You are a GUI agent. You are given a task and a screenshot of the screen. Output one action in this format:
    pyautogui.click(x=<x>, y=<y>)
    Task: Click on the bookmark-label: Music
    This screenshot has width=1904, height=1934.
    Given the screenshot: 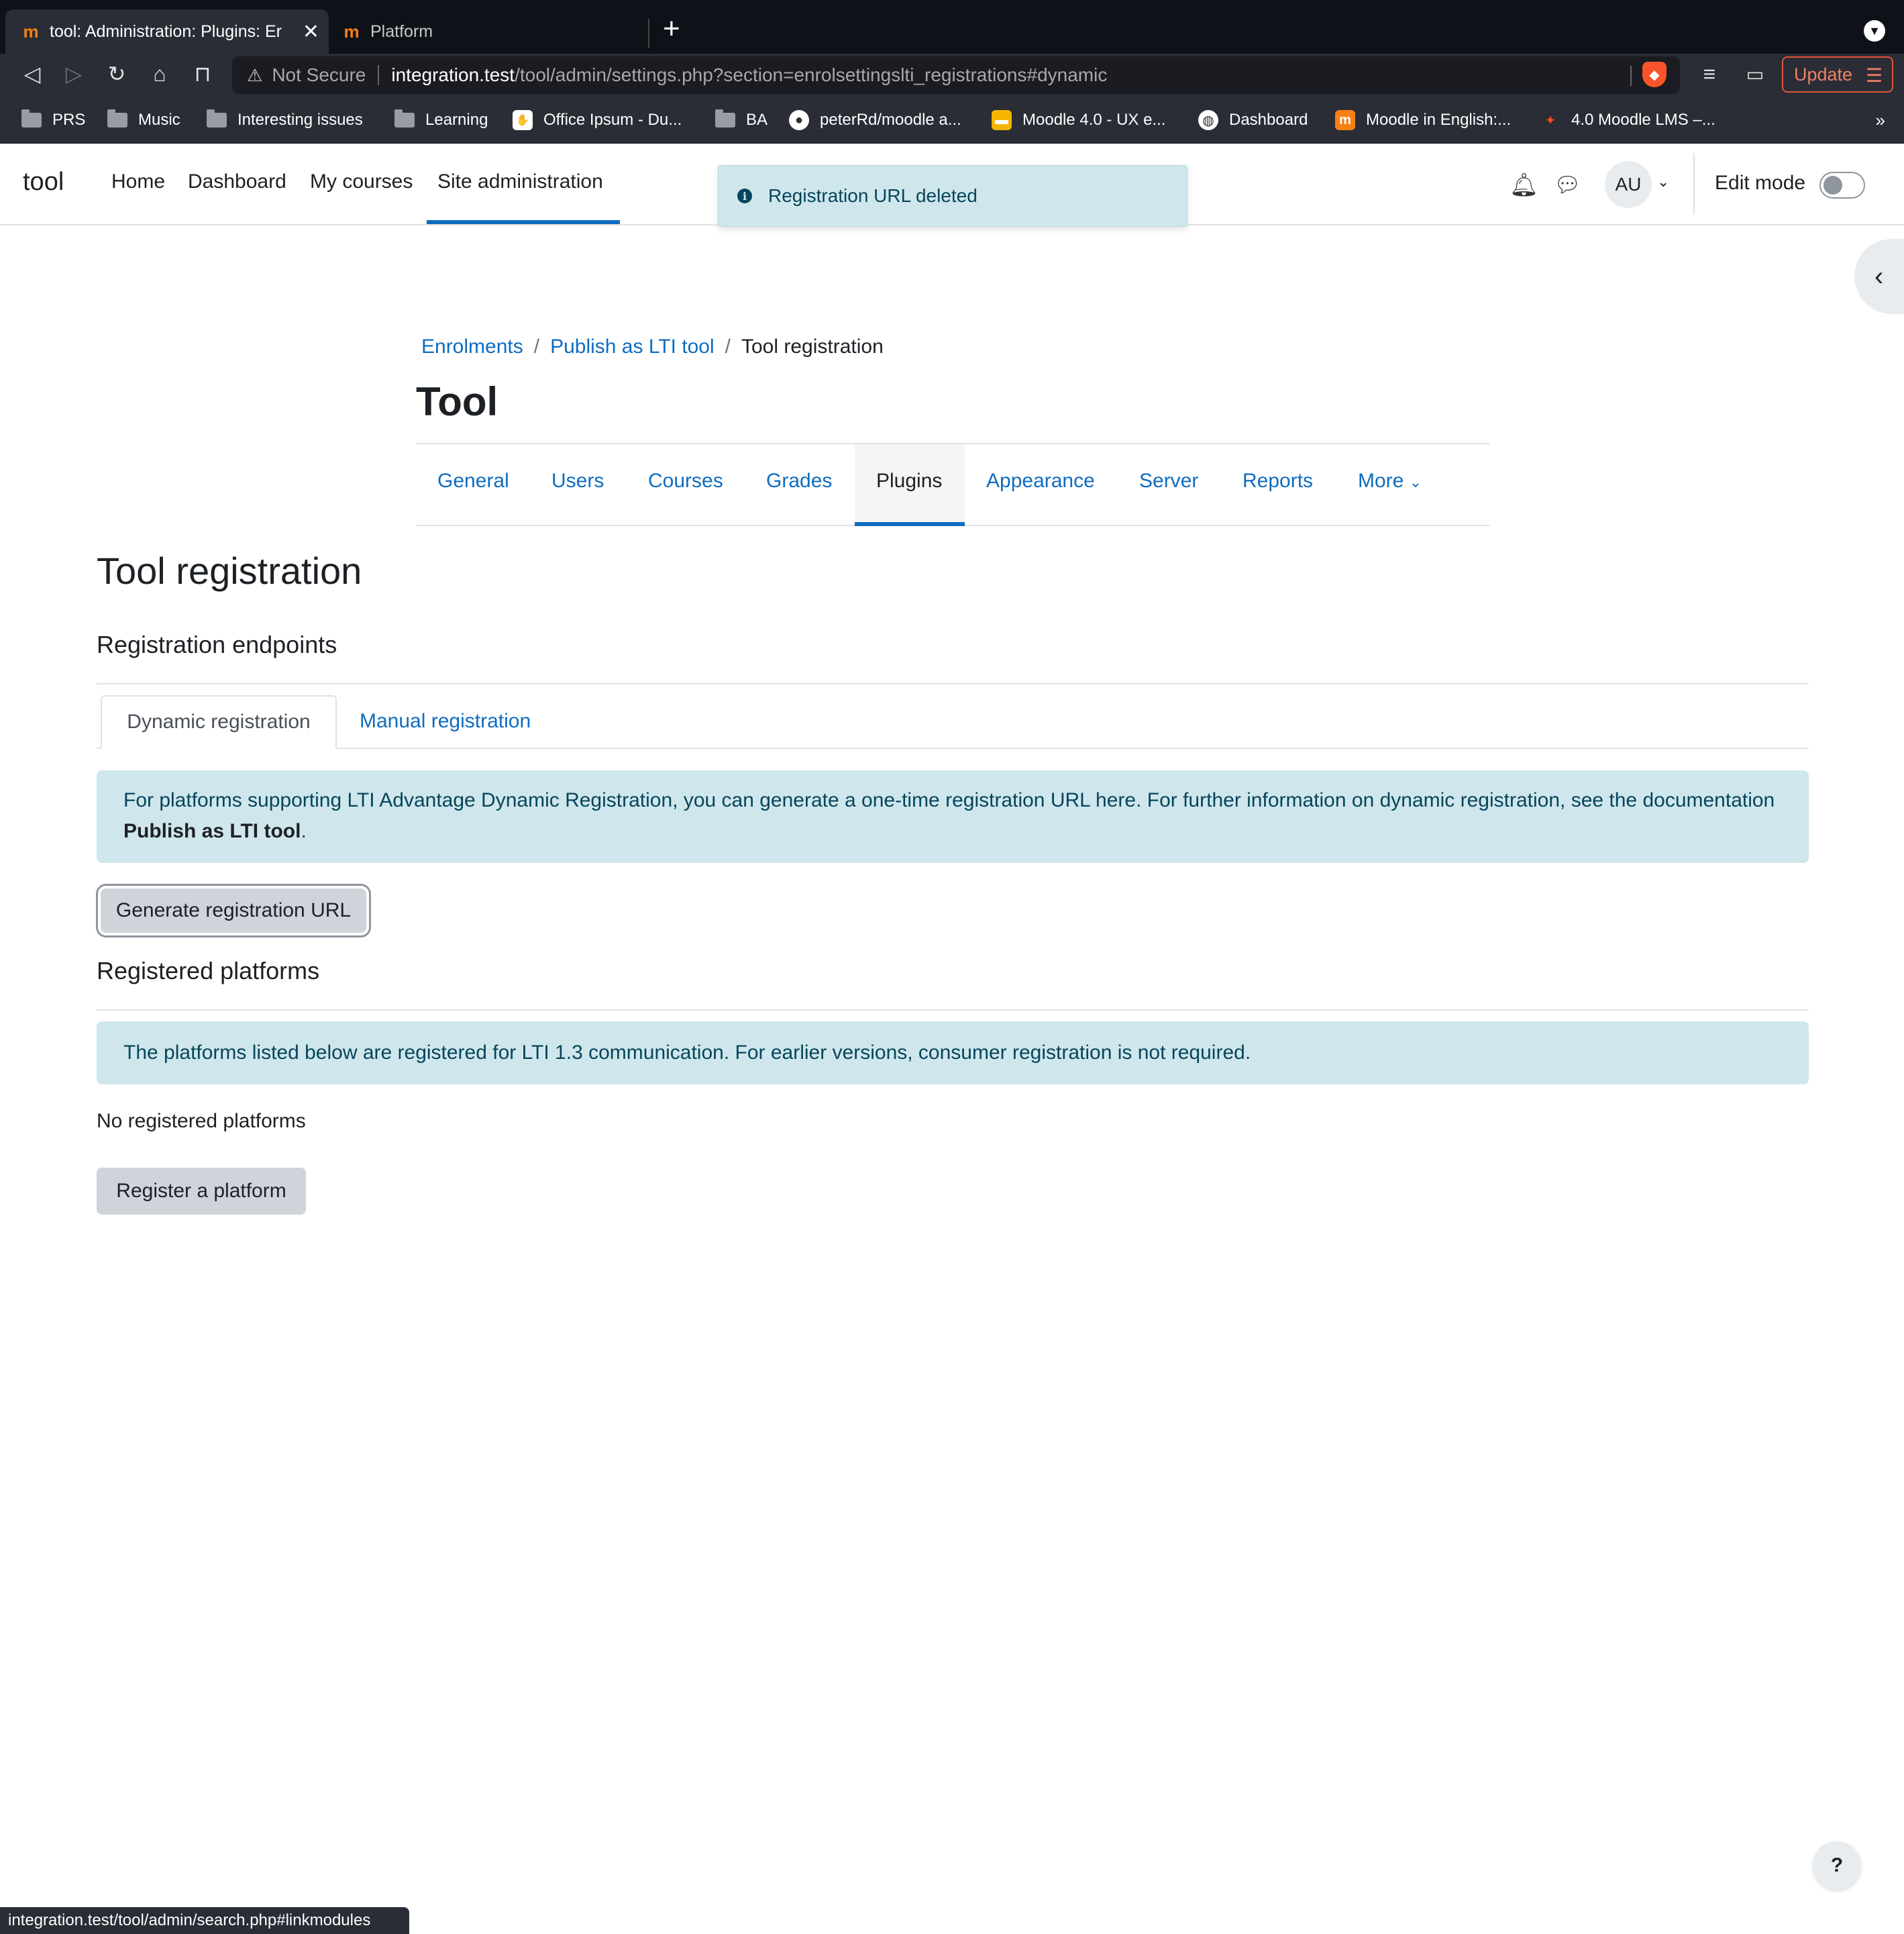 What is the action you would take?
    pyautogui.click(x=159, y=120)
    